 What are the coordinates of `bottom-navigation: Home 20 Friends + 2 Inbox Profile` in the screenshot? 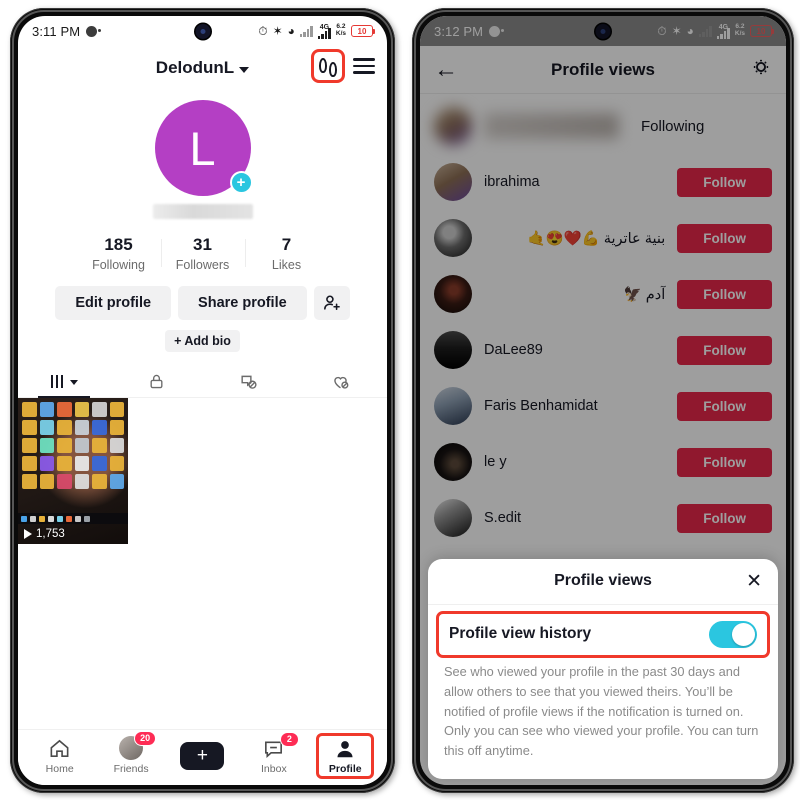 It's located at (202, 757).